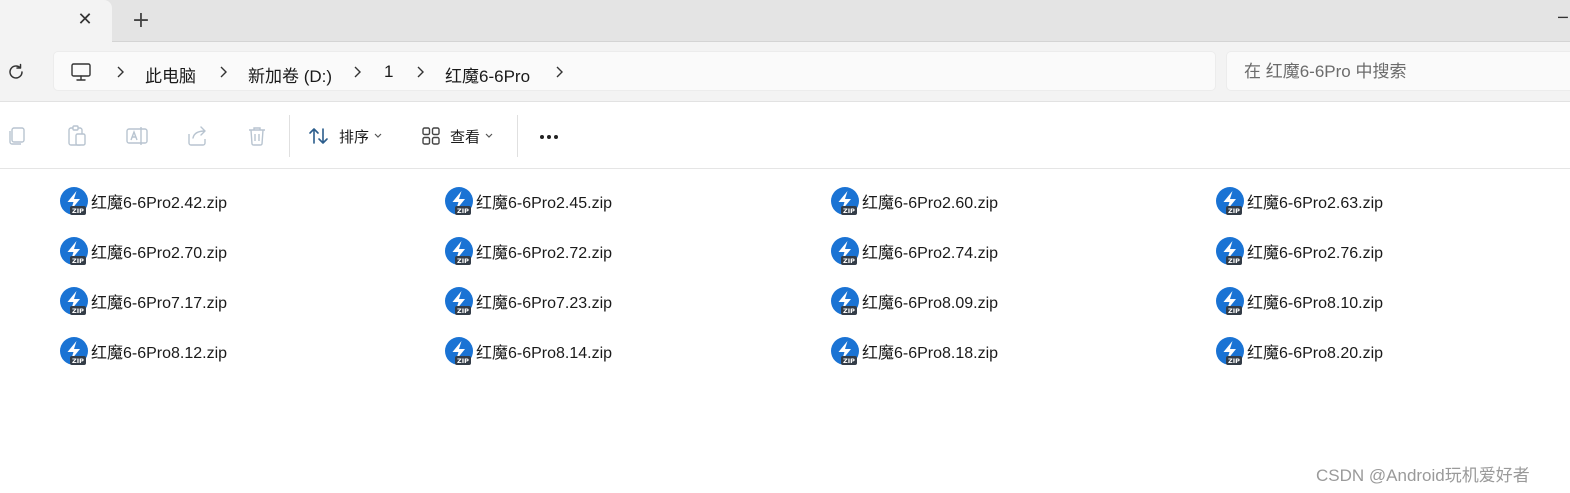  Describe the element at coordinates (1315, 253) in the screenshot. I see `file-name: 红魔6-6Pro2.76.zip` at that location.